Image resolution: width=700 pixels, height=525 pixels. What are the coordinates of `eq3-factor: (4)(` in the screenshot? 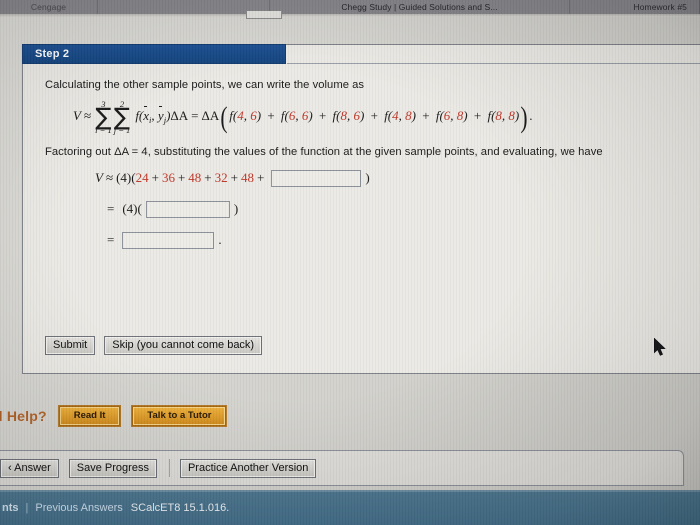 It's located at (132, 209).